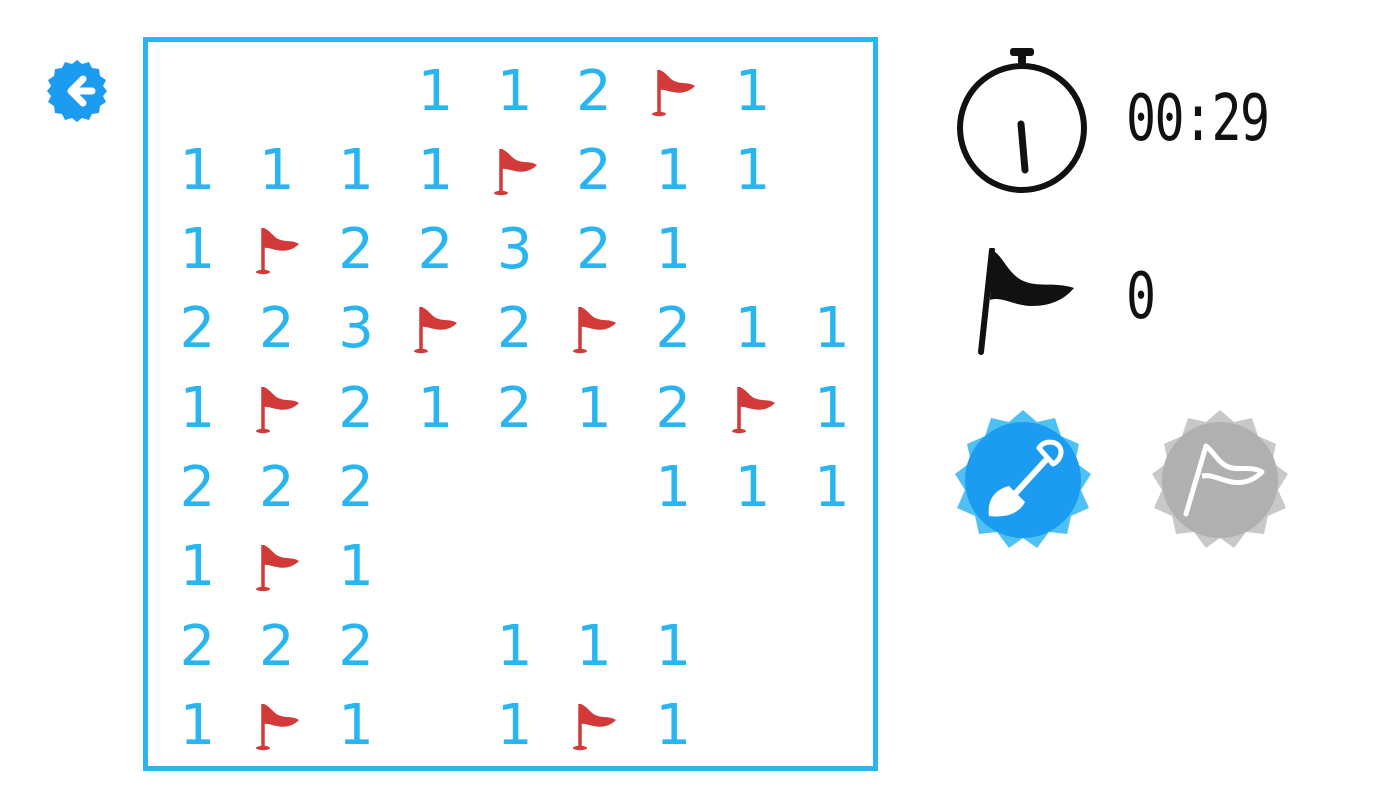 Image resolution: width=1399 pixels, height=787 pixels. What do you see at coordinates (514, 408) in the screenshot?
I see `board-cell-r5-c5: 2` at bounding box center [514, 408].